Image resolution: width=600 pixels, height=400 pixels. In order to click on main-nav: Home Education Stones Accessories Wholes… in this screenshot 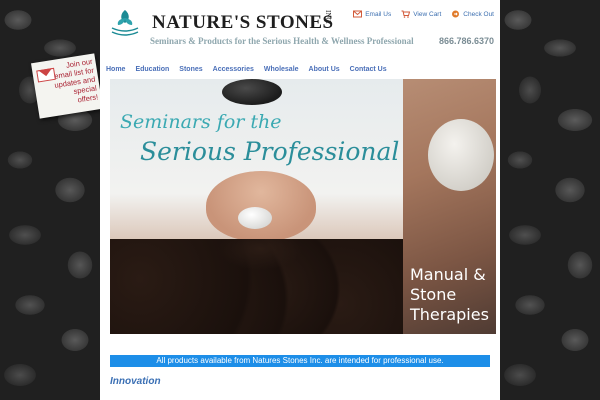, I will do `click(246, 69)`.